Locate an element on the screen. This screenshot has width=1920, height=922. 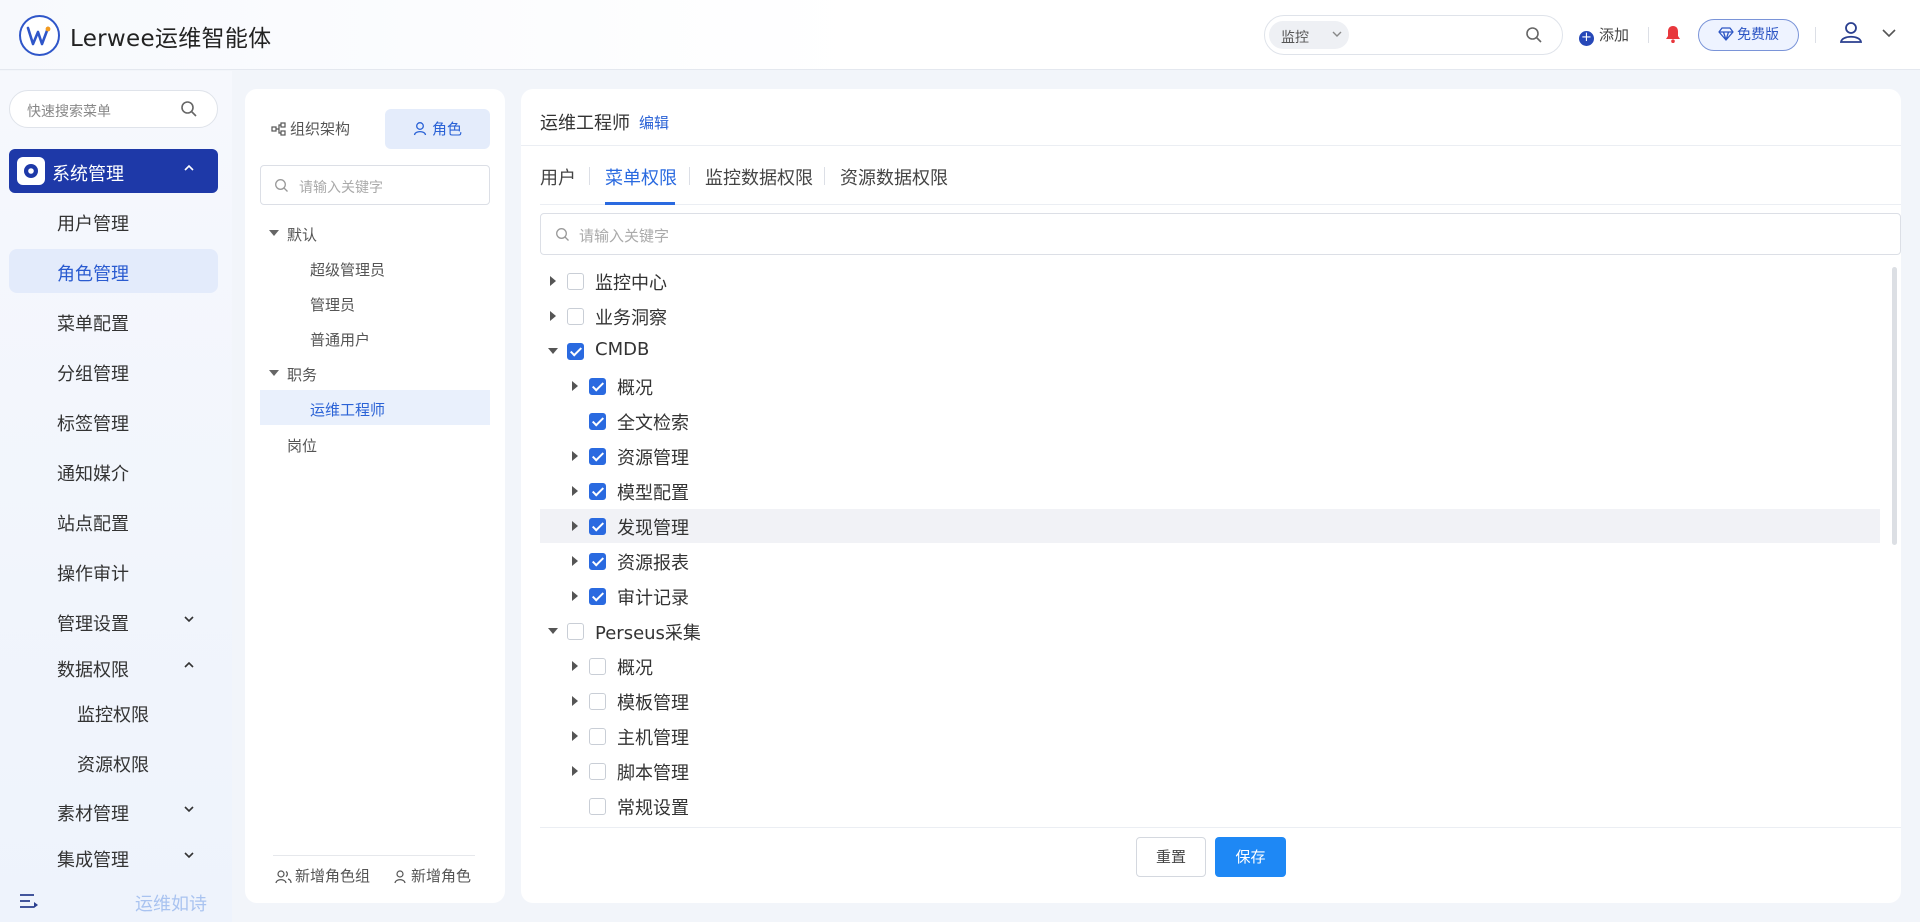
permission-tree-row: CMDB is located at coordinates (1210, 351).